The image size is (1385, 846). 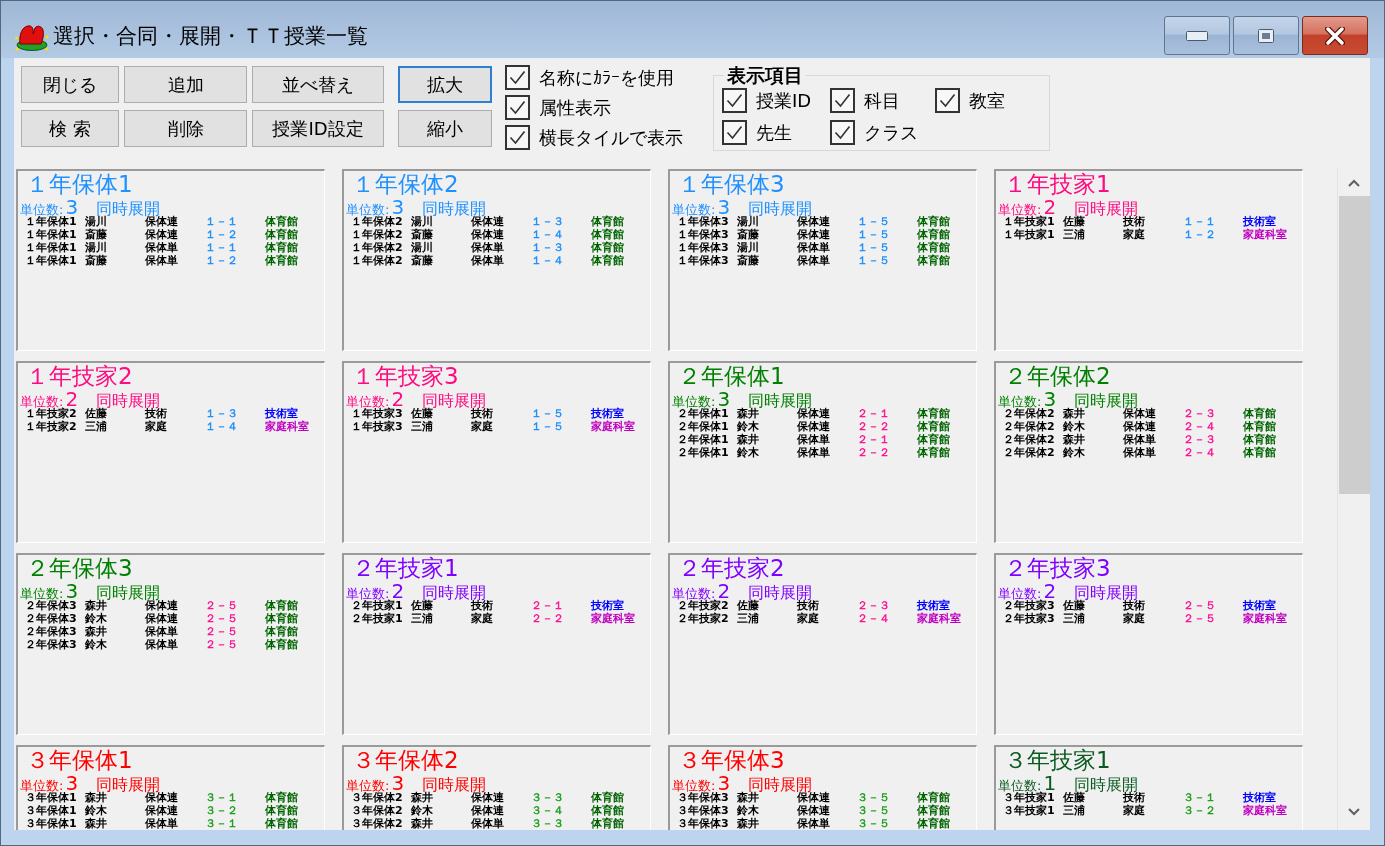 What do you see at coordinates (170, 787) in the screenshot?
I see `lesson-tile: ３年保体1 単位数:3 同時展開 ３年保体1 森井 保体連 ３－１ 体育館 ３年保体1 鈴木 保体連 ３－２ 体育館 ３年保体1 森井 保体単 ３－１ 体育館` at bounding box center [170, 787].